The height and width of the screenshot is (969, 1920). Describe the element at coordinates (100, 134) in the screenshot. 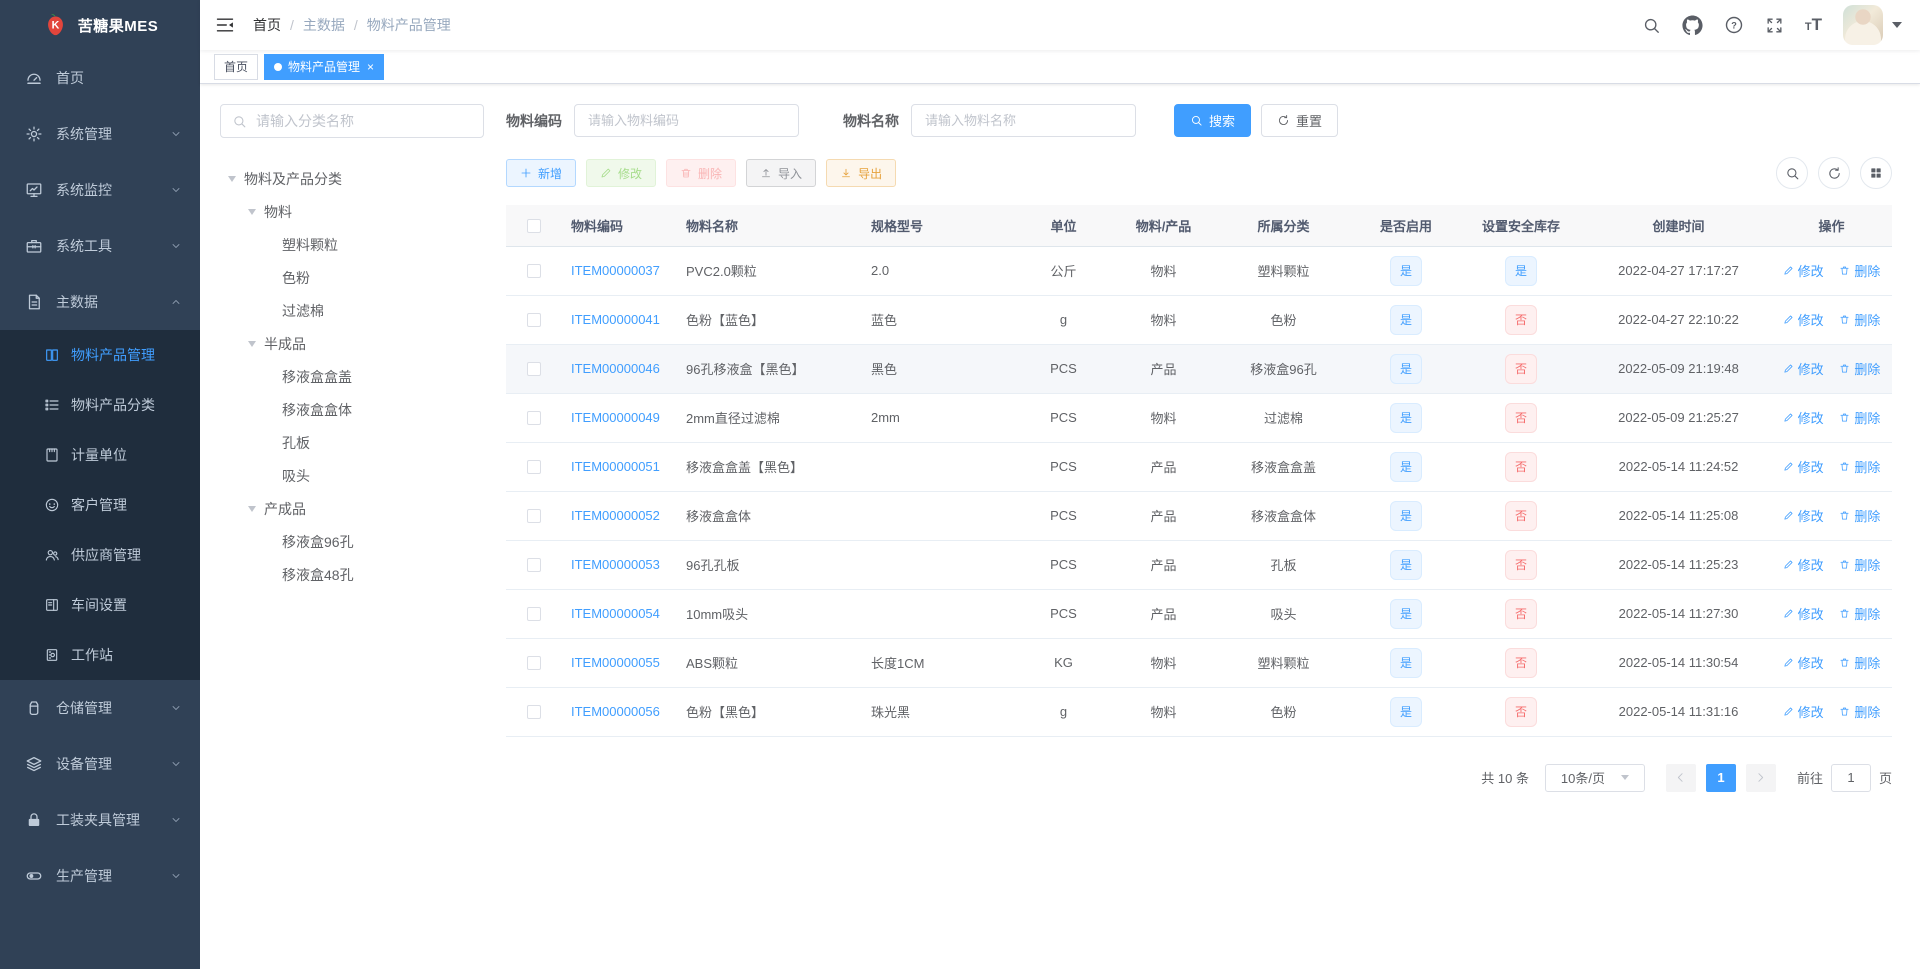

I see `sidebar-item-system-admin: 系统管理` at that location.